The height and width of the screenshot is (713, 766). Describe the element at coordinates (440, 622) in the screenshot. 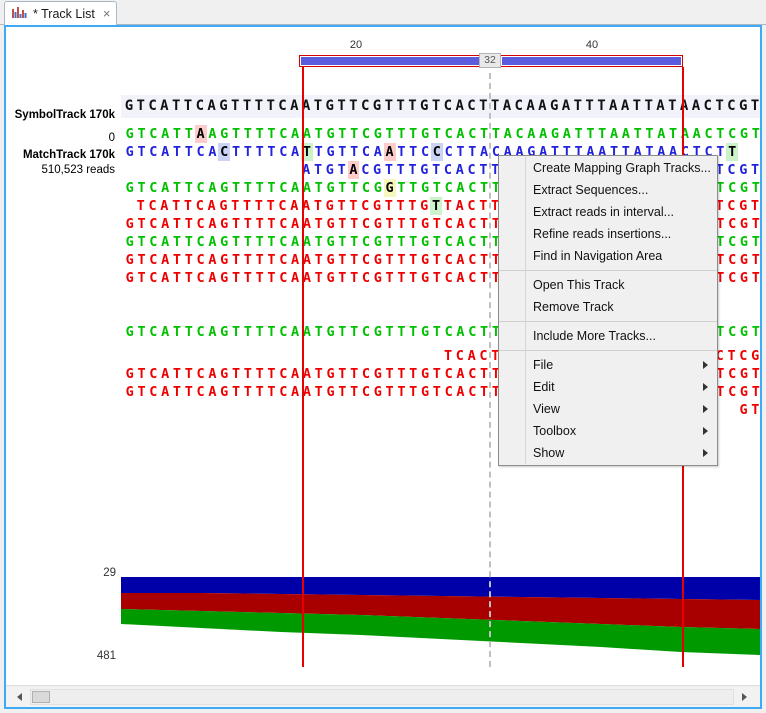

I see `coverage-graph` at that location.